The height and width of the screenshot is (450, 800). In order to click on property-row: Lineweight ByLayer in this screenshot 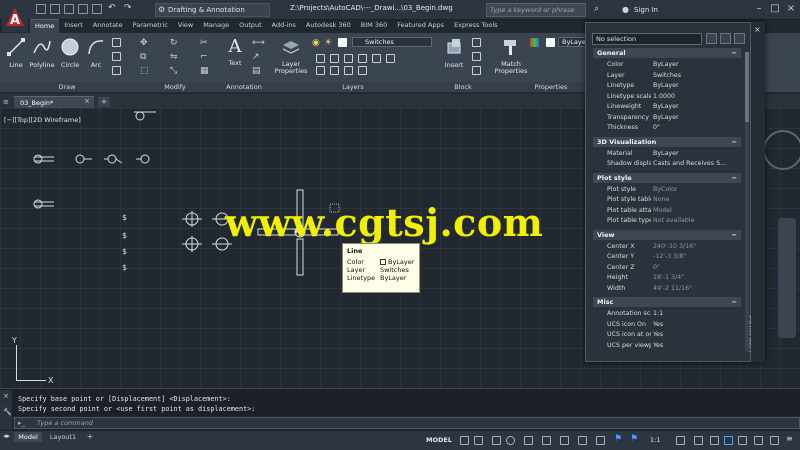, I will do `click(667, 107)`.